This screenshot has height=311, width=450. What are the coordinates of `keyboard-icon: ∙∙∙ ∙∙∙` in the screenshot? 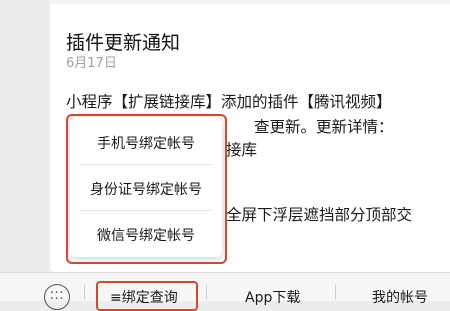 It's located at (57, 297).